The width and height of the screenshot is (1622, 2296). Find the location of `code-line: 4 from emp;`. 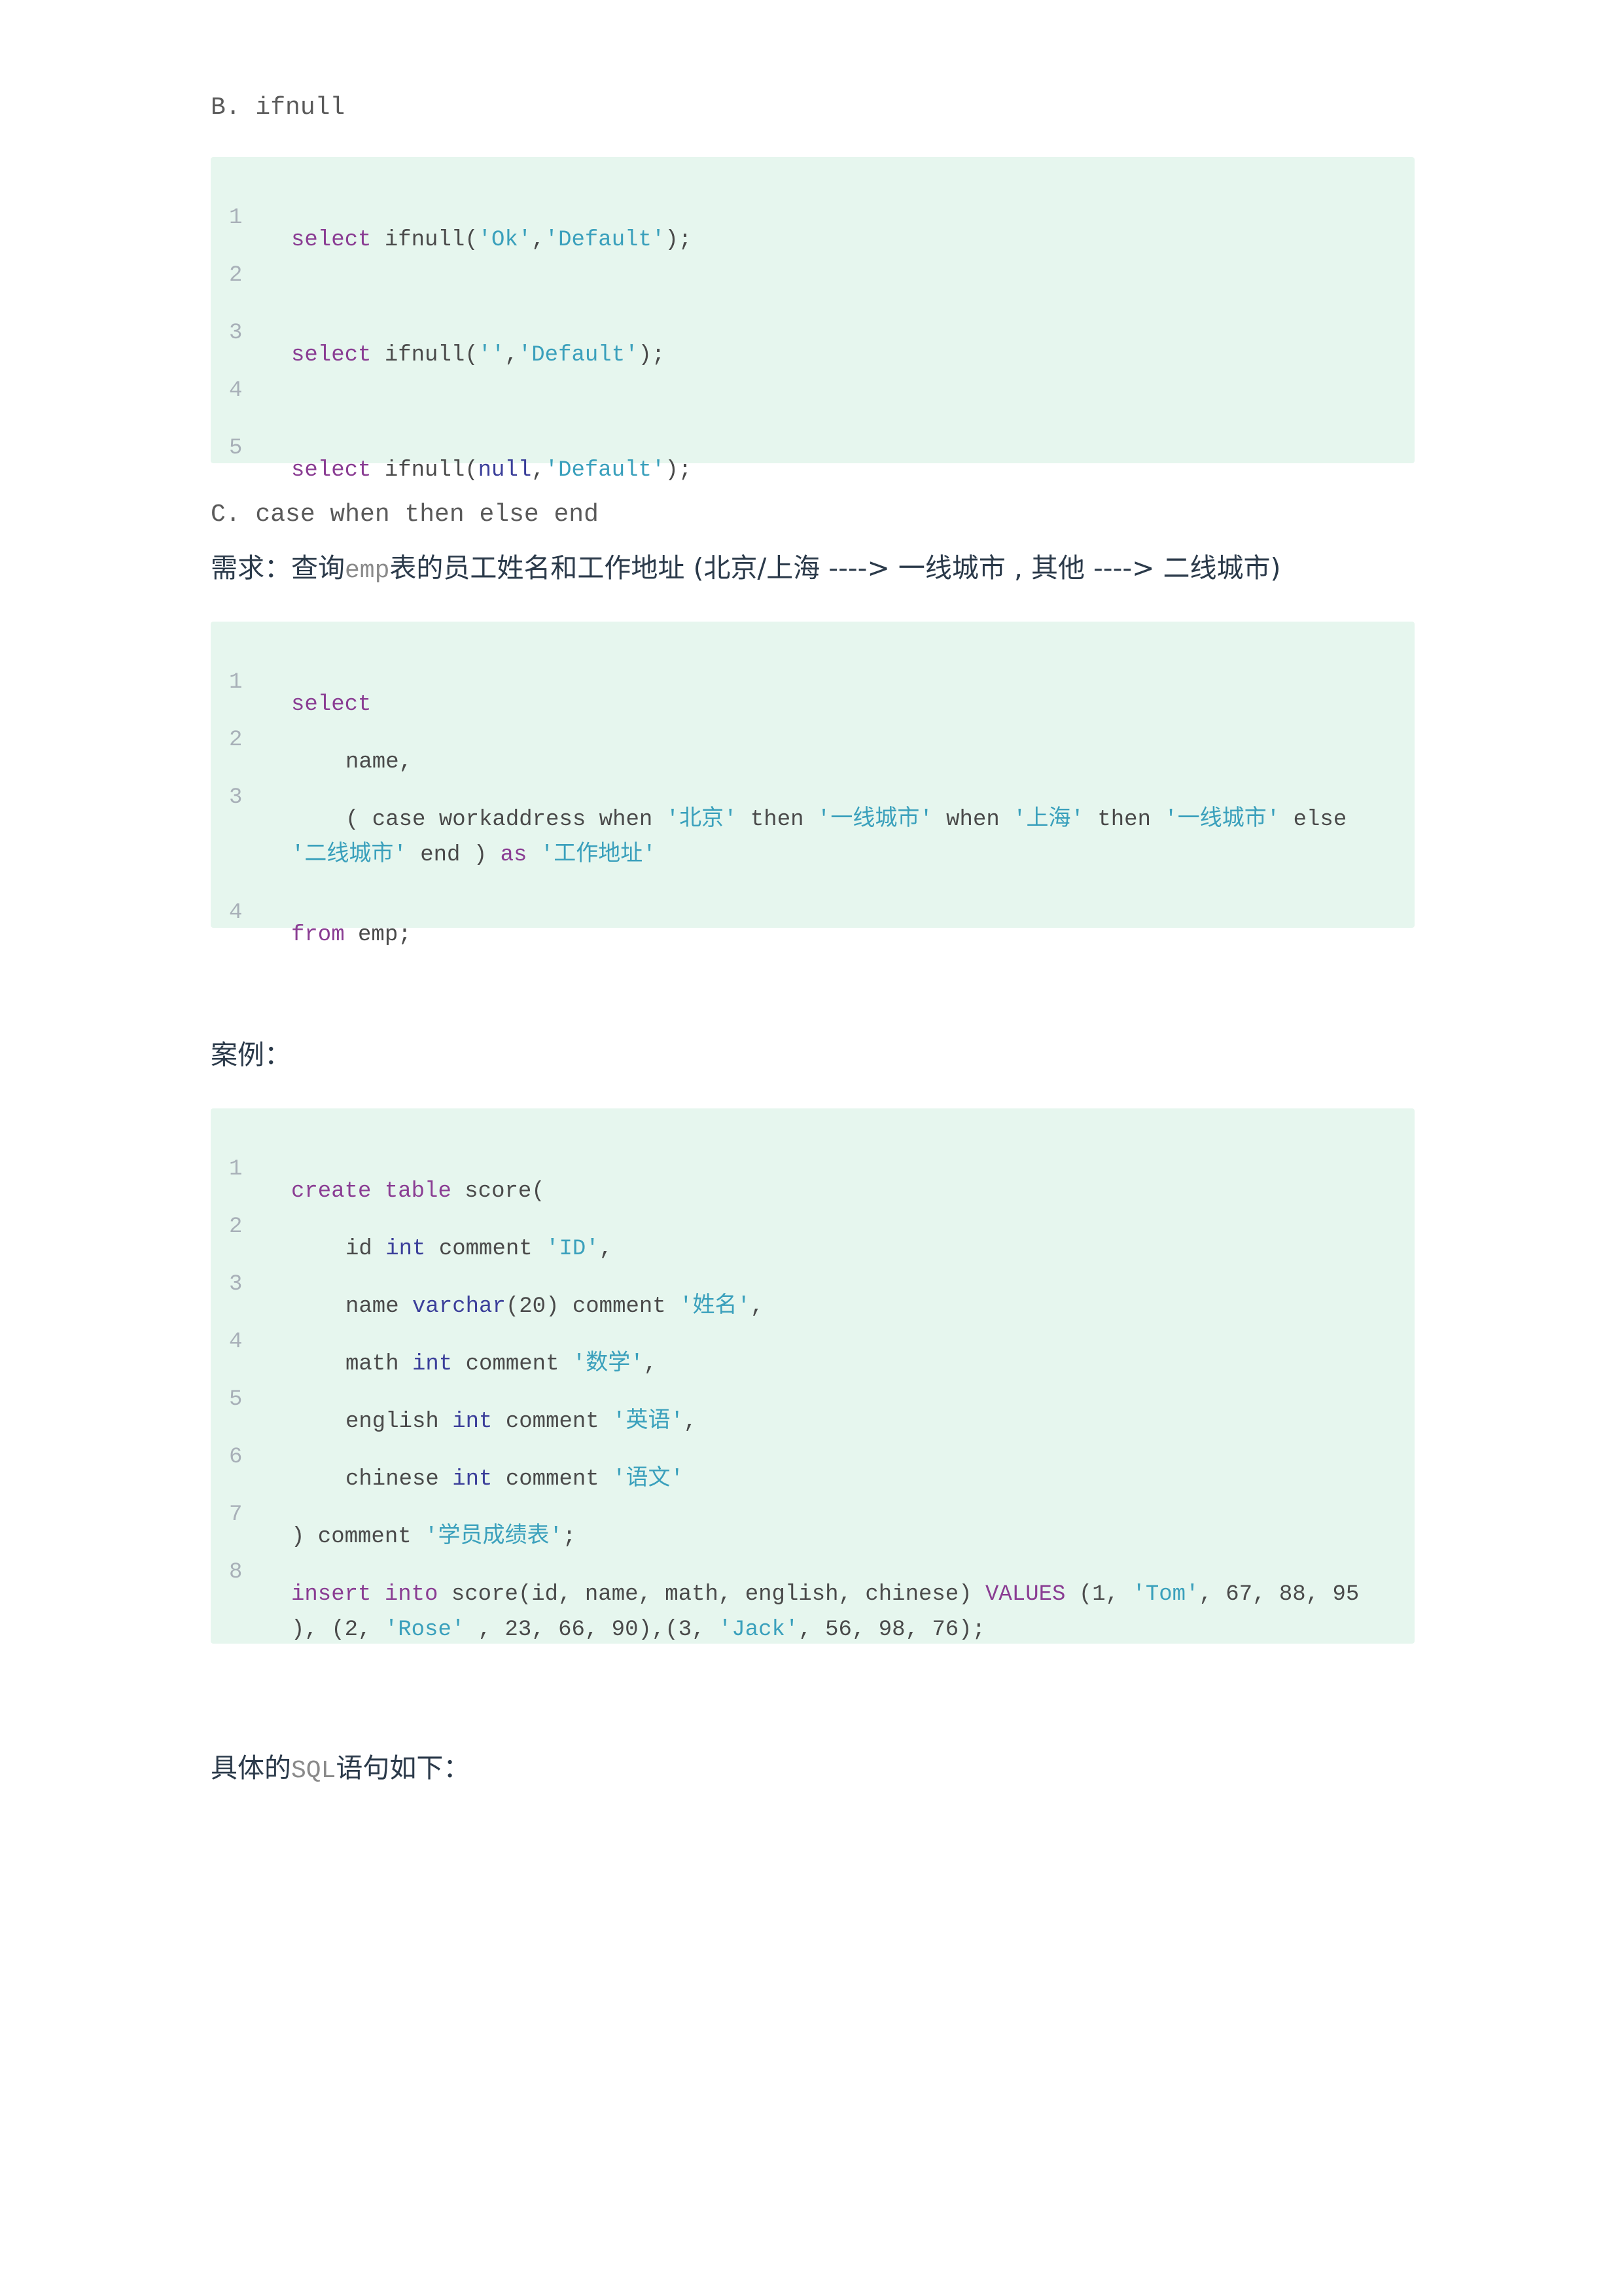

code-line: 4 from emp; is located at coordinates (813, 923).